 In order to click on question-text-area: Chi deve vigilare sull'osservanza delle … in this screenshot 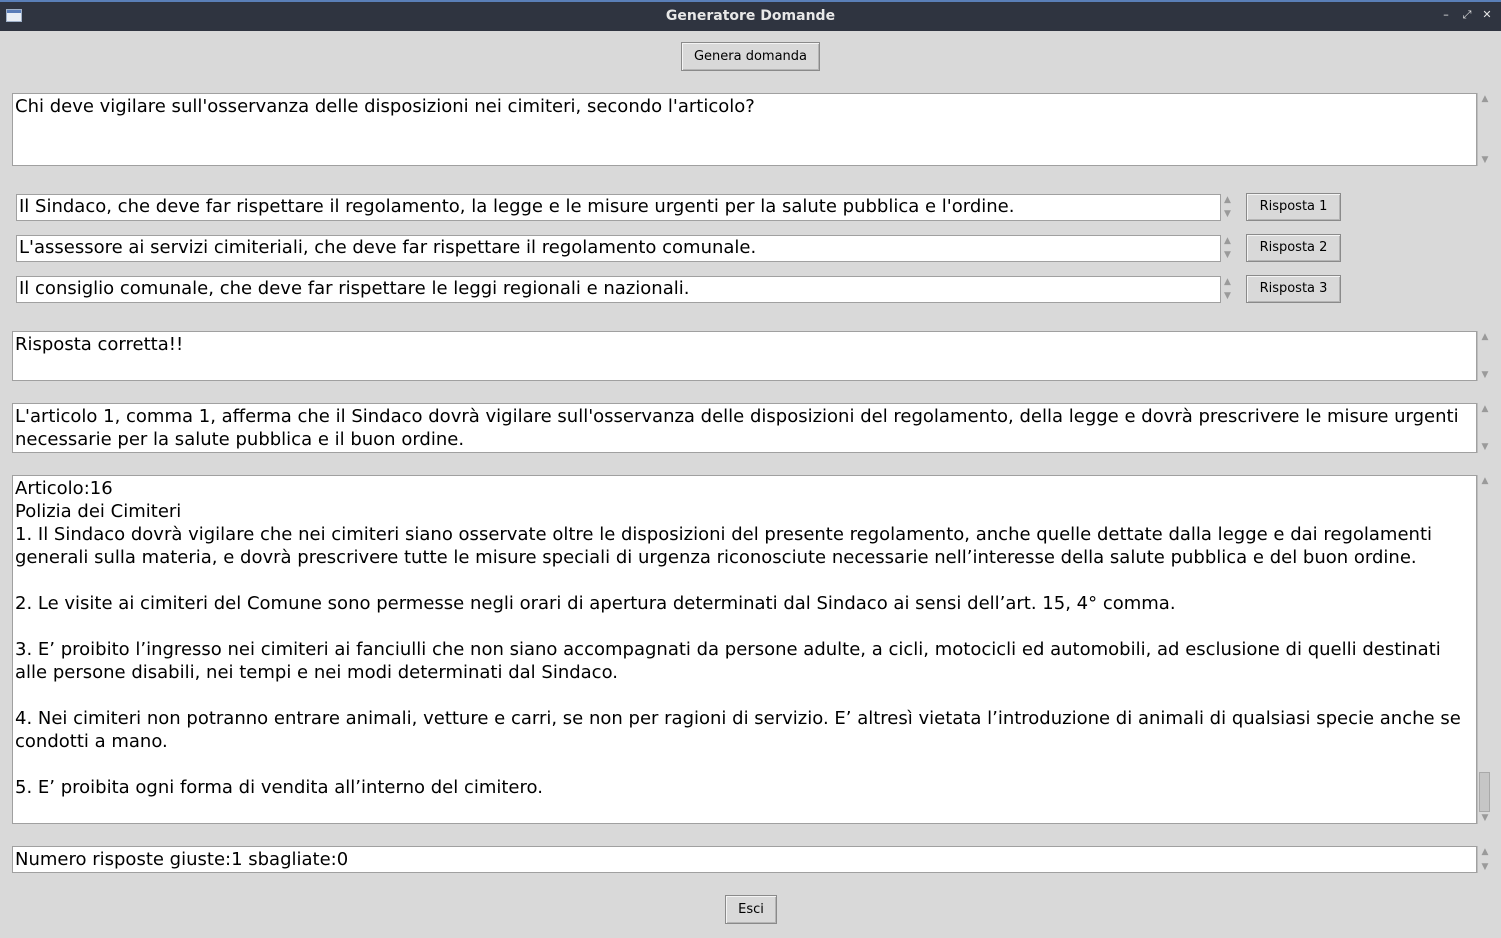, I will do `click(744, 129)`.